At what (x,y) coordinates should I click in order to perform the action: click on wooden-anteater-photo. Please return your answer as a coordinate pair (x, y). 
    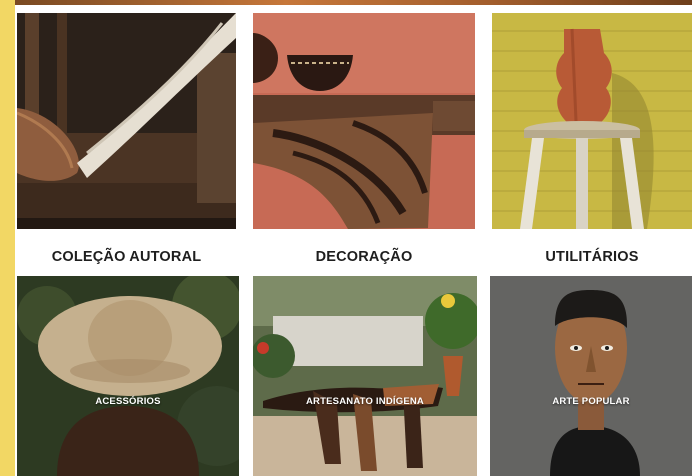
    Looking at the image, I should click on (365, 376).